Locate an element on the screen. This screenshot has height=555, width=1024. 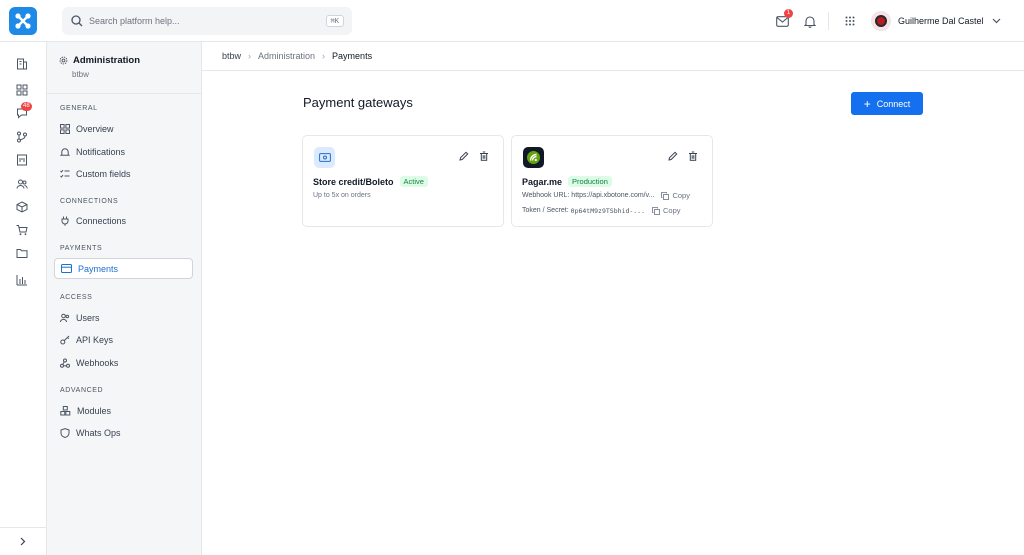
status-badge: Production is located at coordinates (590, 181).